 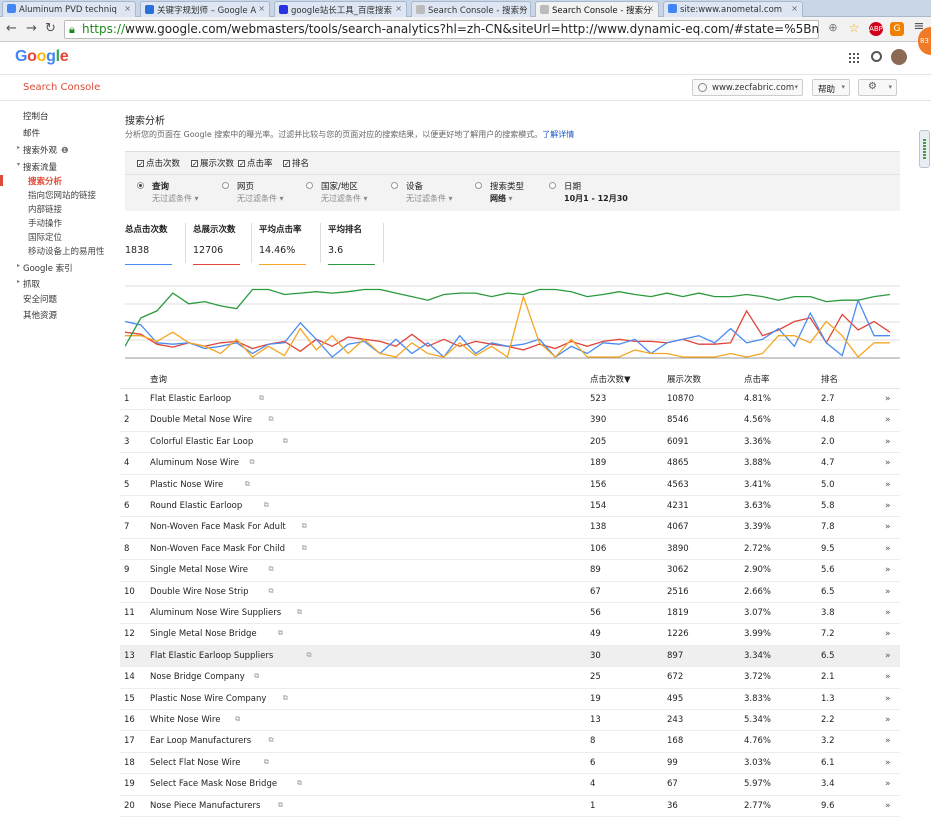 I want to click on metric-checkbox: ✓ 展示次数, so click(x=212, y=163).